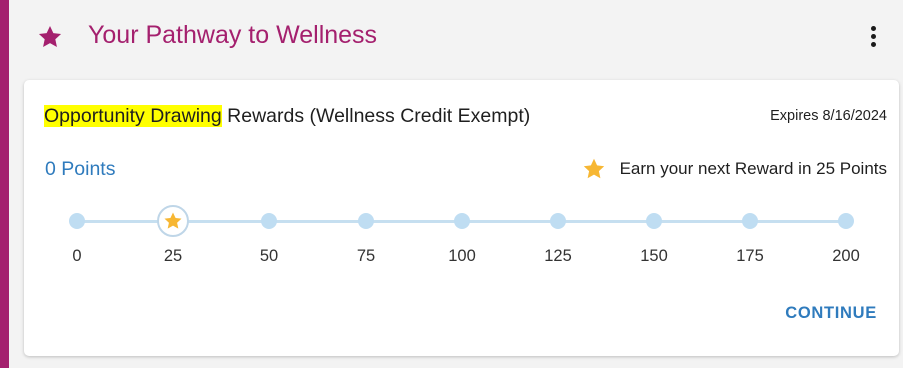  Describe the element at coordinates (77, 256) in the screenshot. I see `tick-label: 0` at that location.